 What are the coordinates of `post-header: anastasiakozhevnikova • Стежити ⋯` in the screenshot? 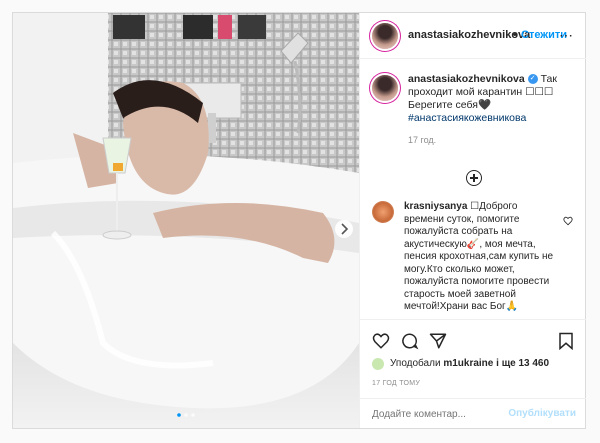 It's located at (473, 36).